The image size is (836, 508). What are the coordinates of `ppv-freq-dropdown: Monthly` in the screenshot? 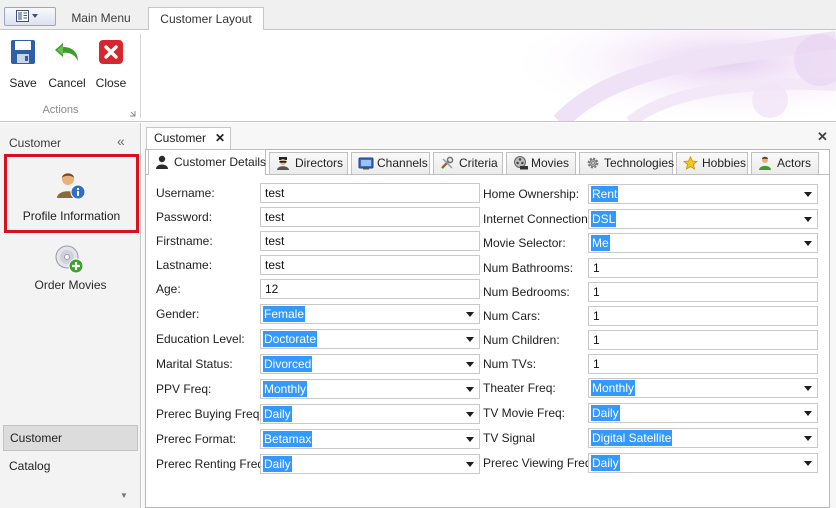 It's located at (370, 389).